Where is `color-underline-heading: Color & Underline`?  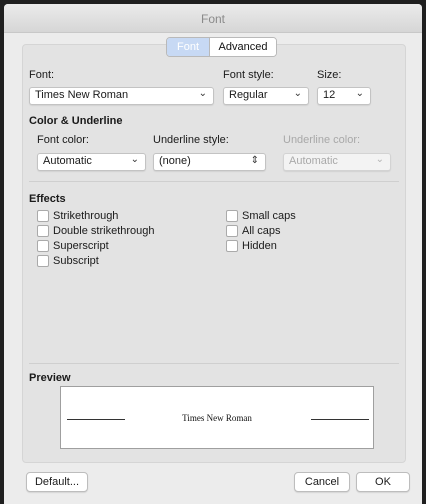 color-underline-heading: Color & Underline is located at coordinates (76, 121).